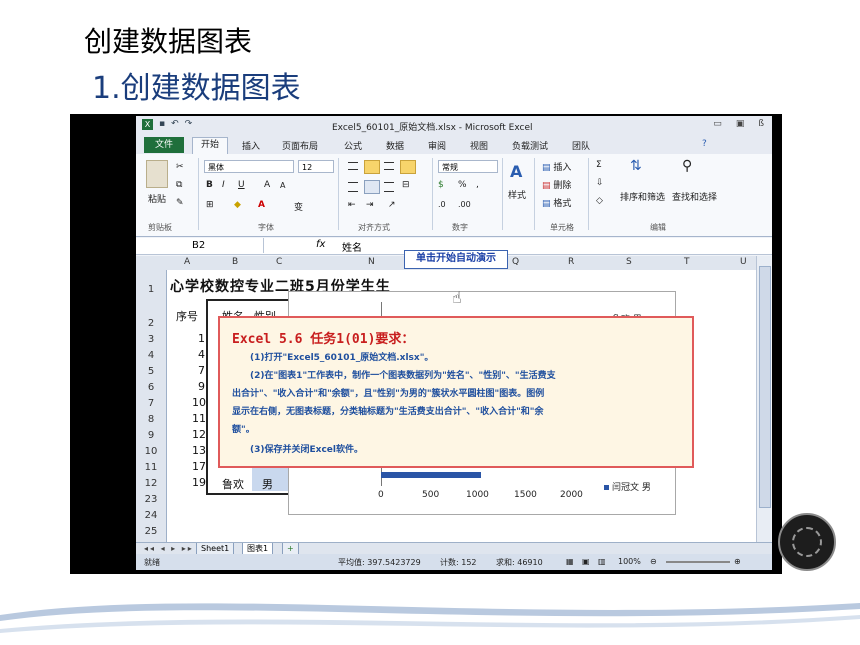 The width and height of the screenshot is (860, 645). I want to click on fx-icon: fx, so click(320, 244).